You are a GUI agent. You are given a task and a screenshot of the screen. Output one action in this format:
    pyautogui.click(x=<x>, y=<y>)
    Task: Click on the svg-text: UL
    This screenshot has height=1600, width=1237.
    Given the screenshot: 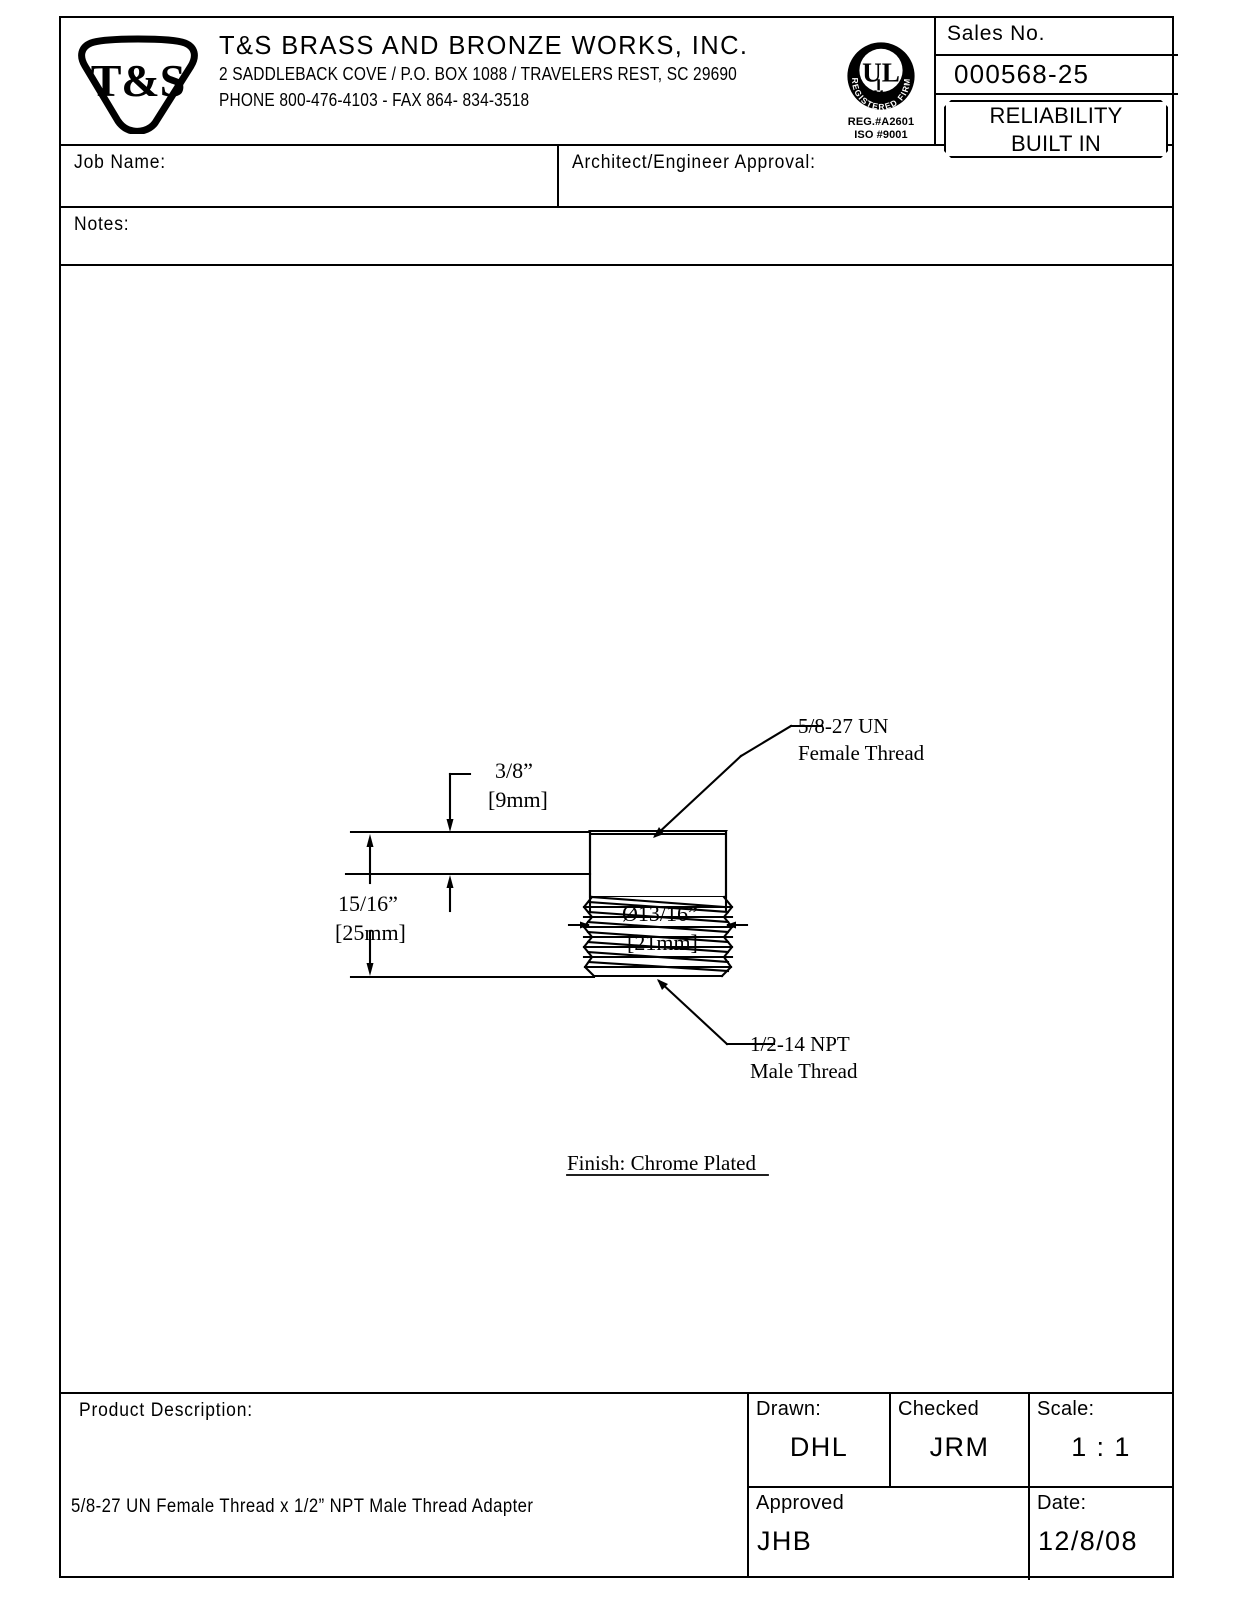 What is the action you would take?
    pyautogui.click(x=881, y=73)
    